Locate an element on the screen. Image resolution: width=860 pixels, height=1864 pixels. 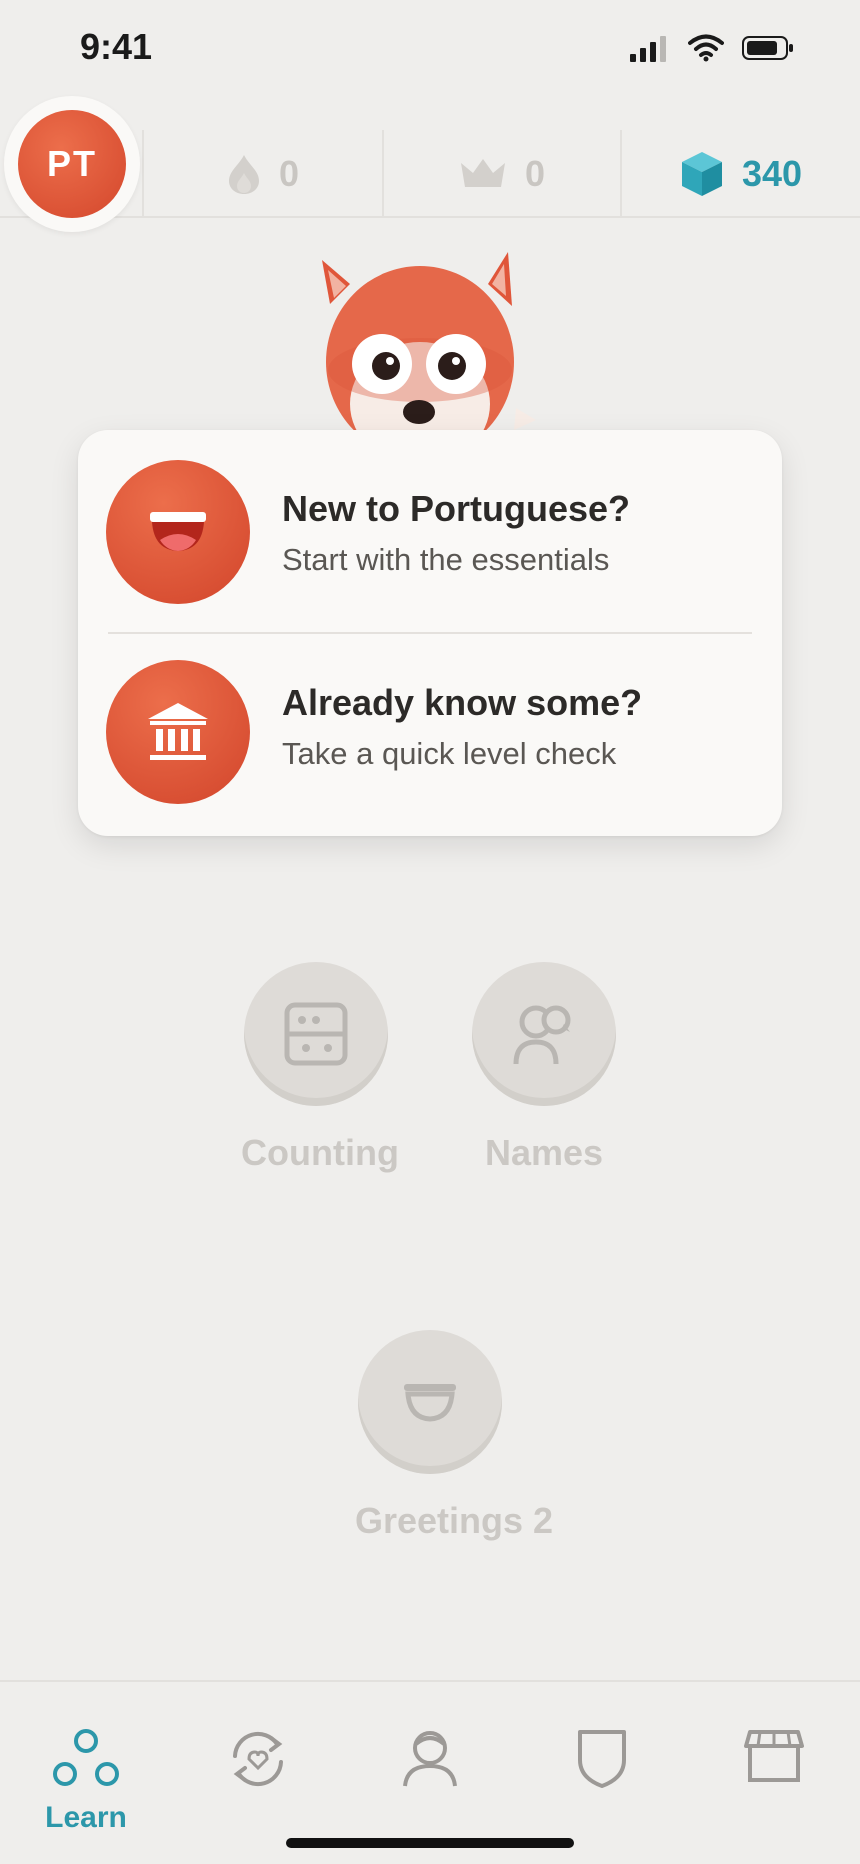
avatar-initials: PT is located at coordinates (72, 164).